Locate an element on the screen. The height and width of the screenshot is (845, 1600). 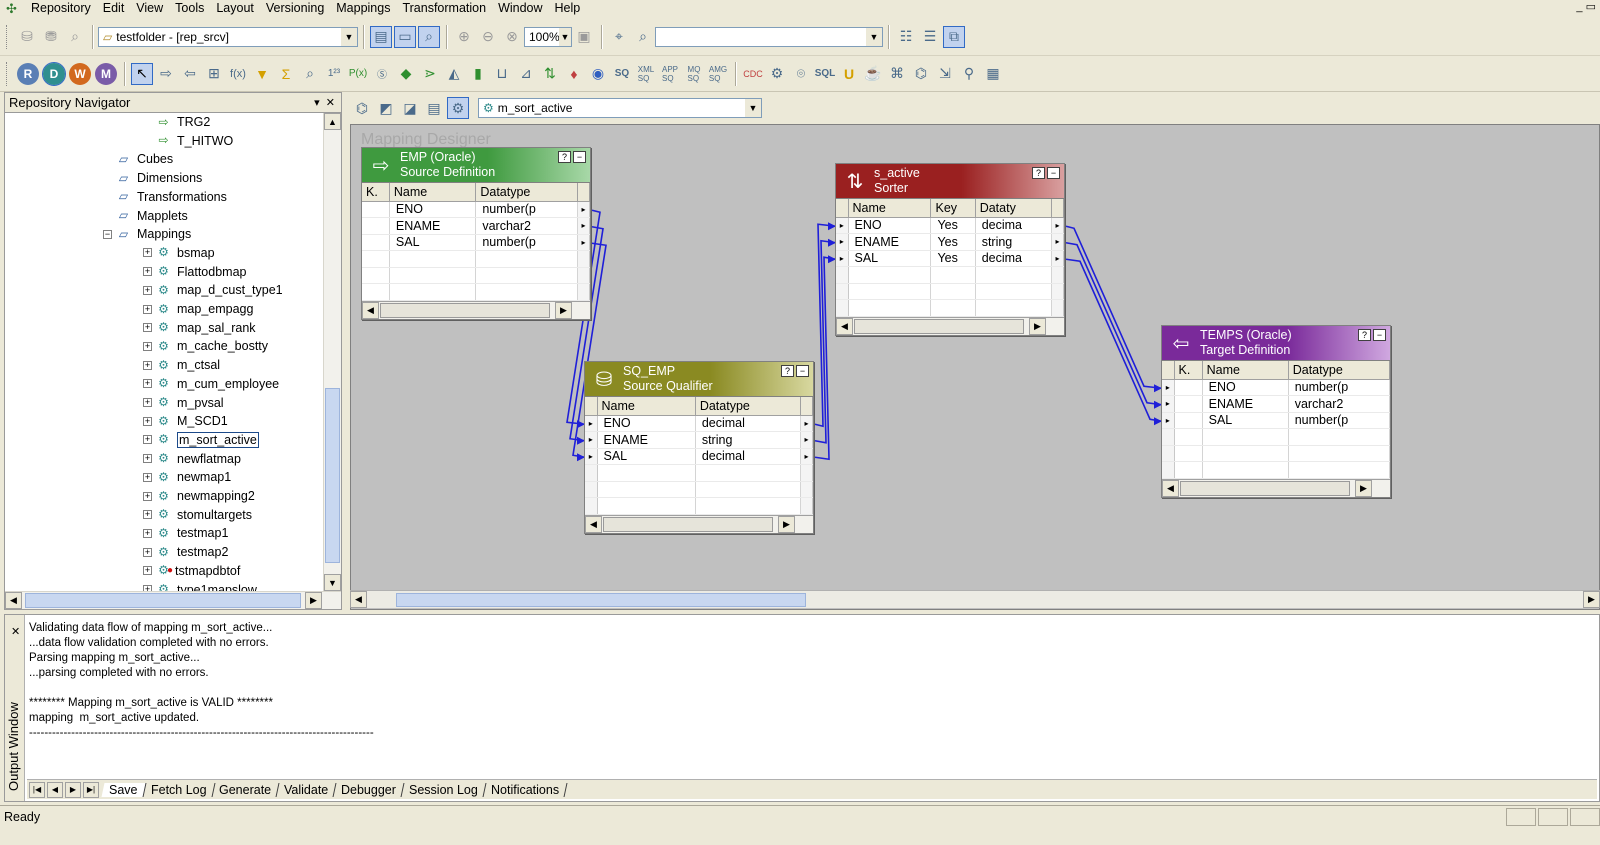
port-row: ▸ SAL Yes decima ▸ is located at coordinates (950, 258).